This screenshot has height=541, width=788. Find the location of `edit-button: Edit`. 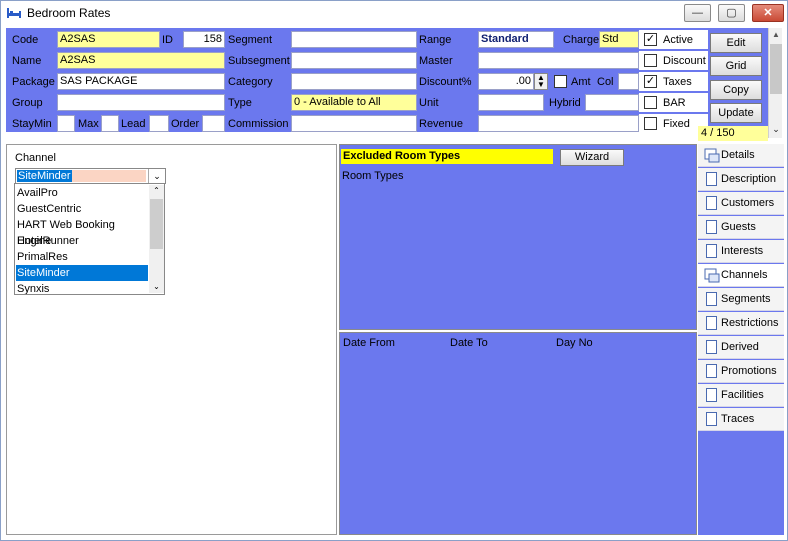

edit-button: Edit is located at coordinates (736, 43).